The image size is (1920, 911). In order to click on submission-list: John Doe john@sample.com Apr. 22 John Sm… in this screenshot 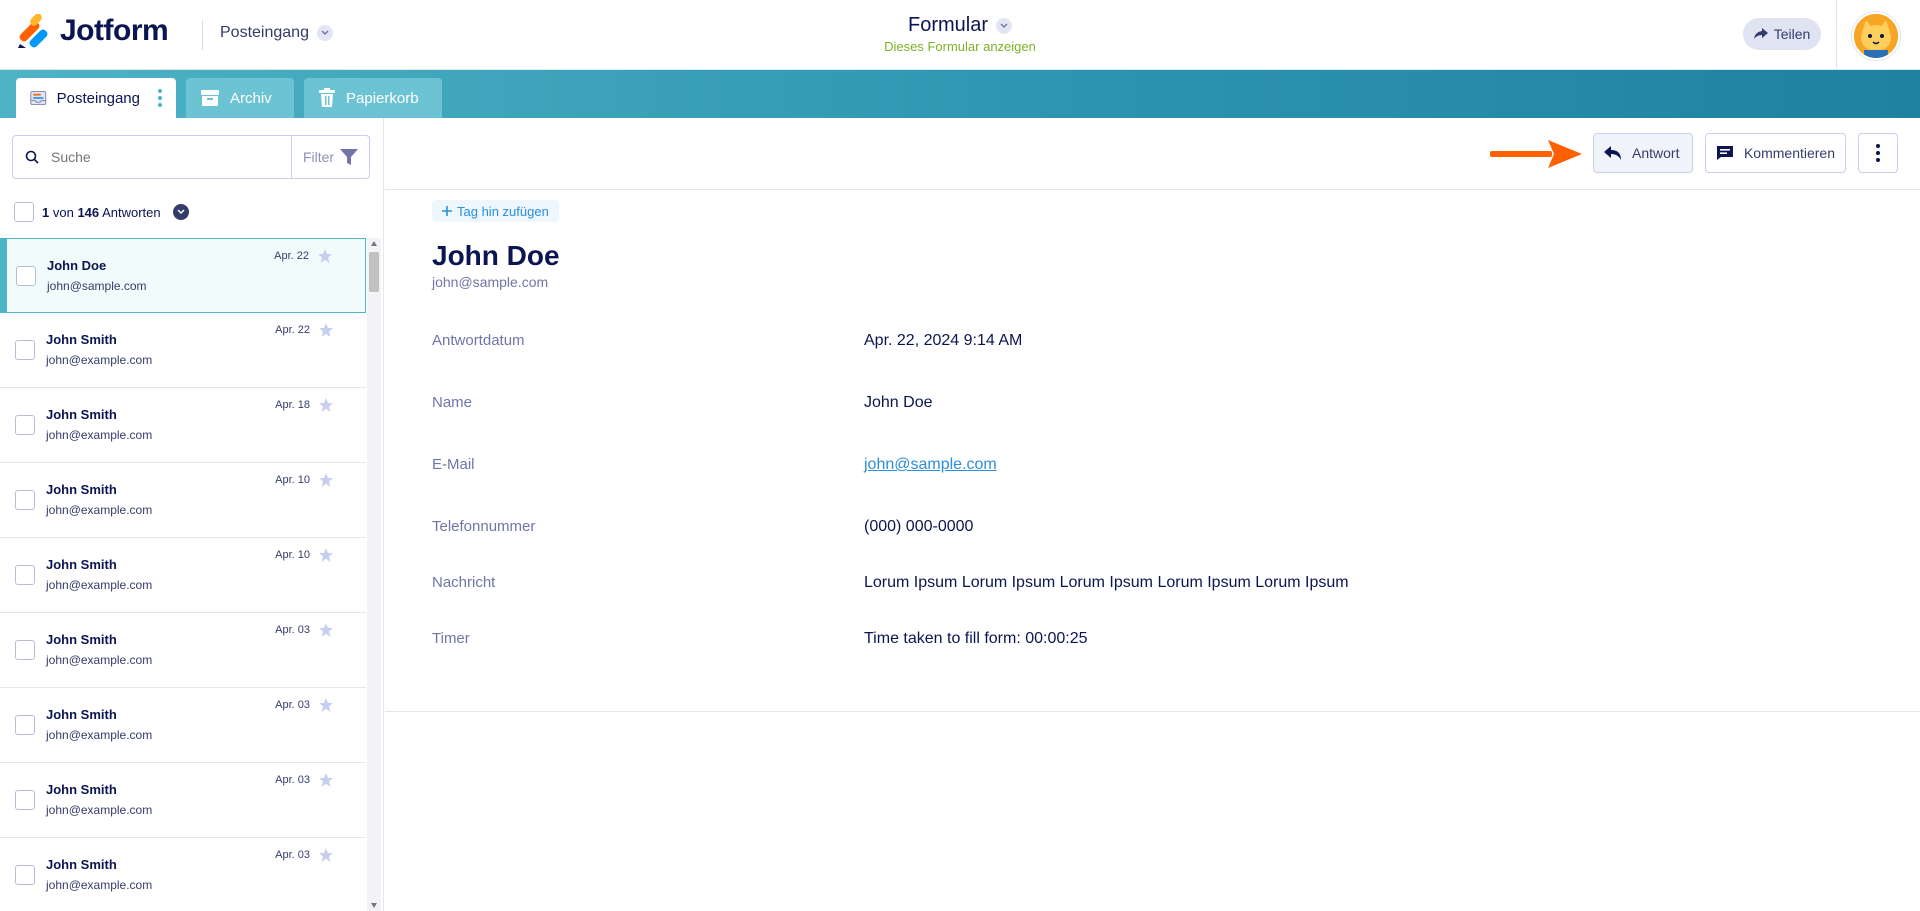, I will do `click(183, 574)`.